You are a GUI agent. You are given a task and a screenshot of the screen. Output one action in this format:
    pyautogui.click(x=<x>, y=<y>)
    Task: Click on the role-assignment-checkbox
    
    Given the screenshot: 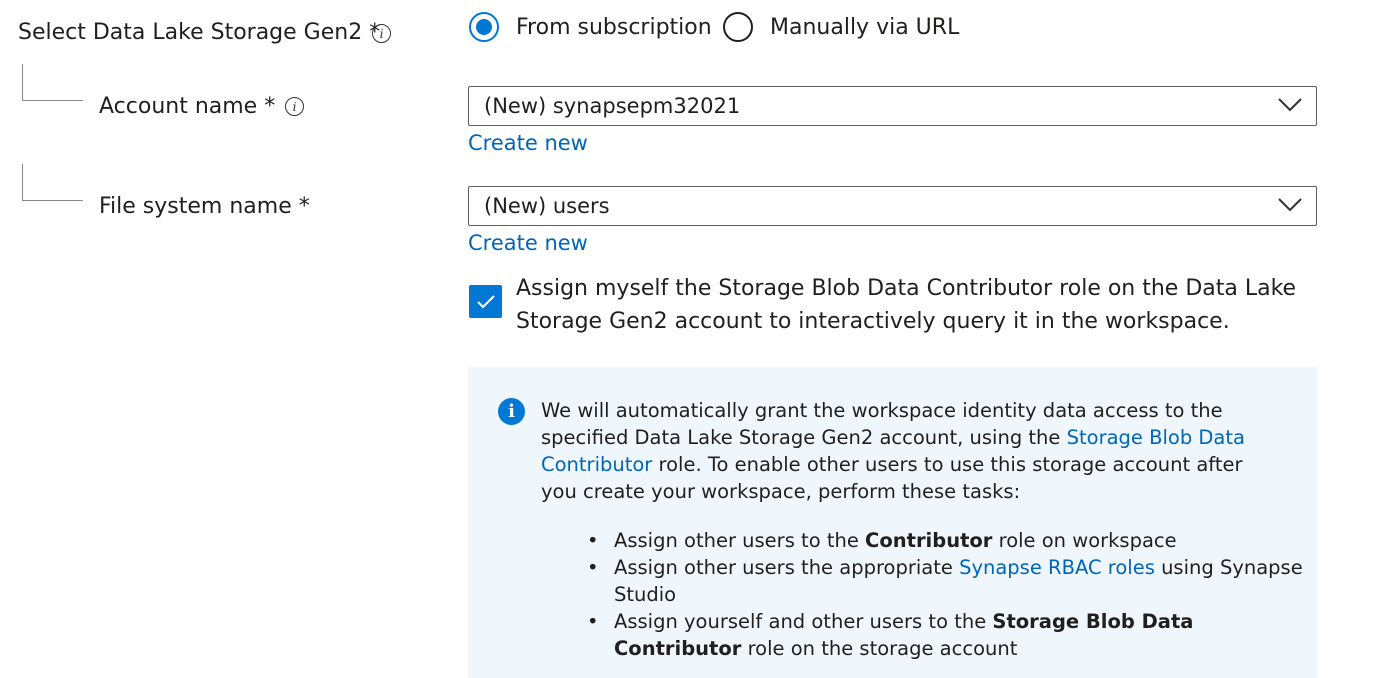 What is the action you would take?
    pyautogui.click(x=485, y=301)
    